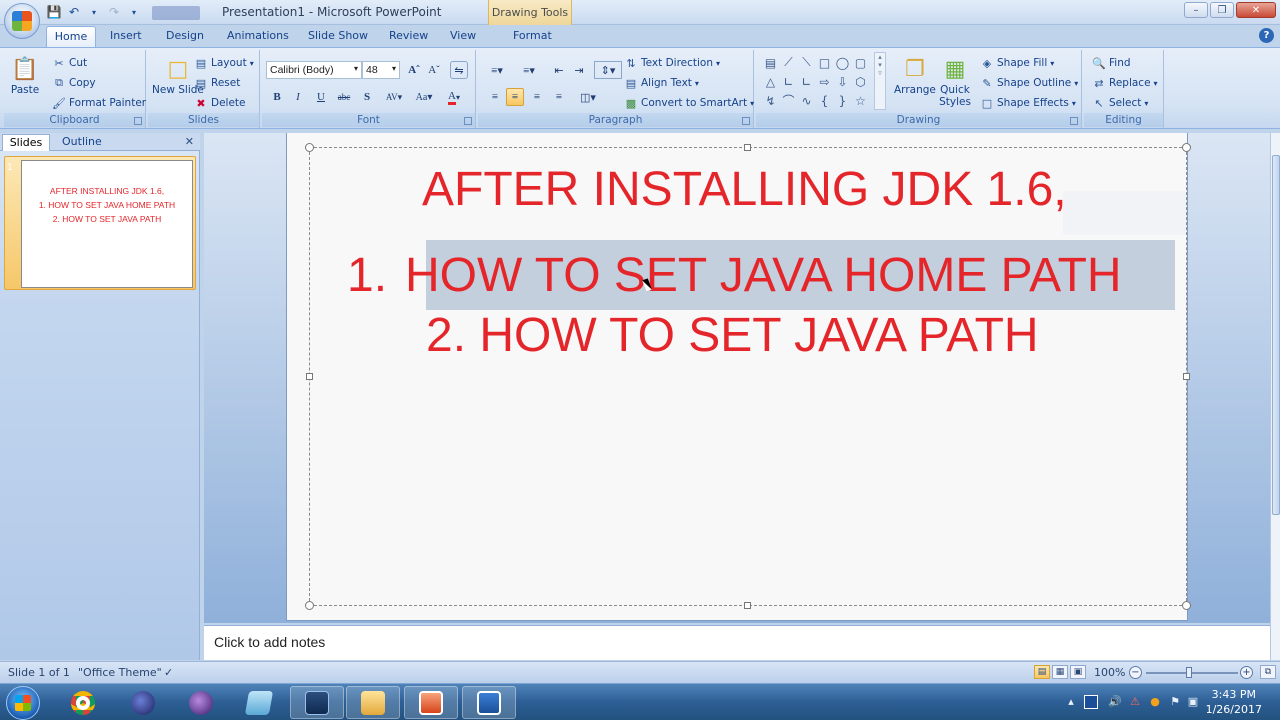  Describe the element at coordinates (120, 672) in the screenshot. I see `theme-status: "Office Theme"` at that location.